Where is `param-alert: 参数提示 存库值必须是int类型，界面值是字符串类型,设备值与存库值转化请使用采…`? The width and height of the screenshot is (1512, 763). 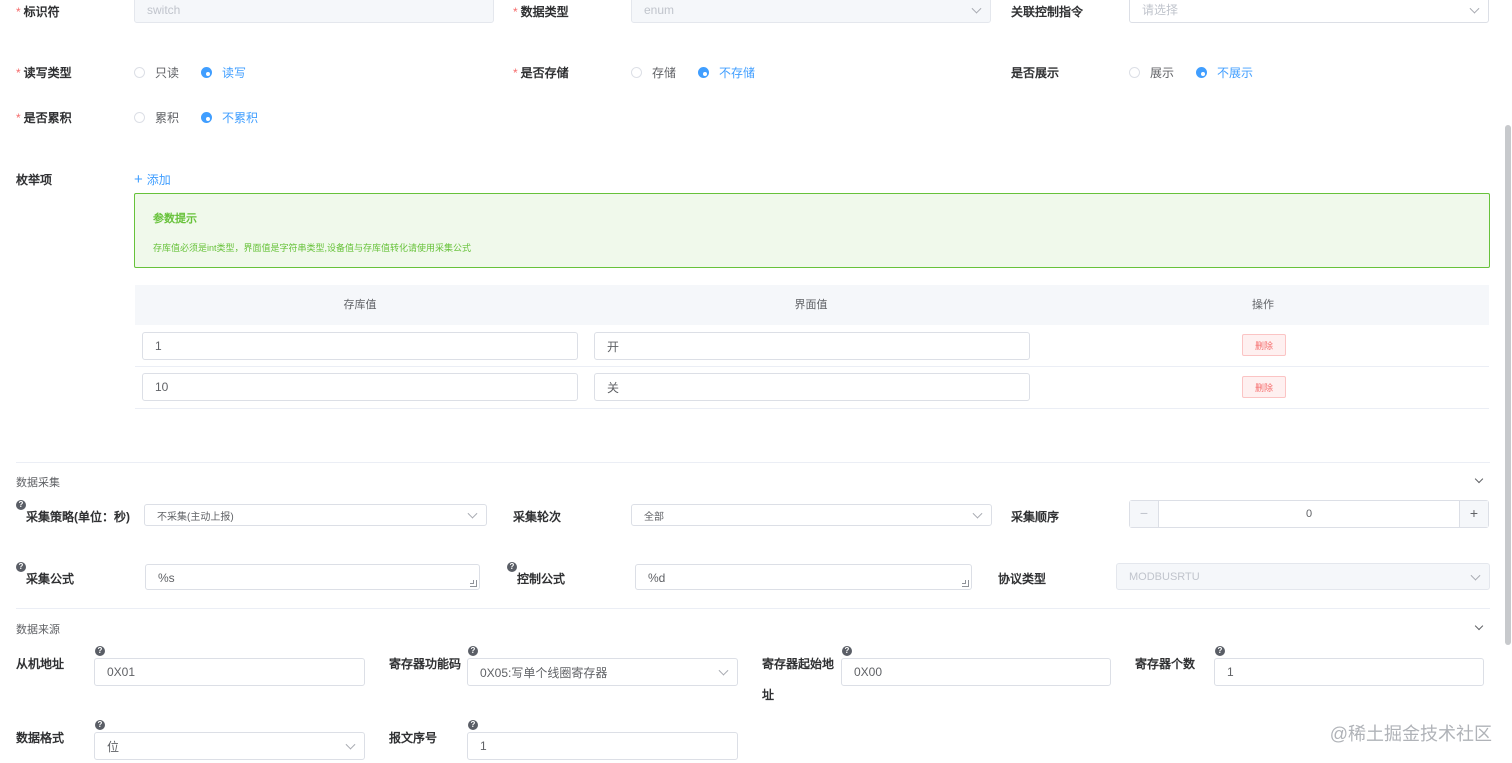 param-alert: 参数提示 存库值必须是int类型，界面值是字符串类型,设备值与存库值转化请使用采… is located at coordinates (812, 230).